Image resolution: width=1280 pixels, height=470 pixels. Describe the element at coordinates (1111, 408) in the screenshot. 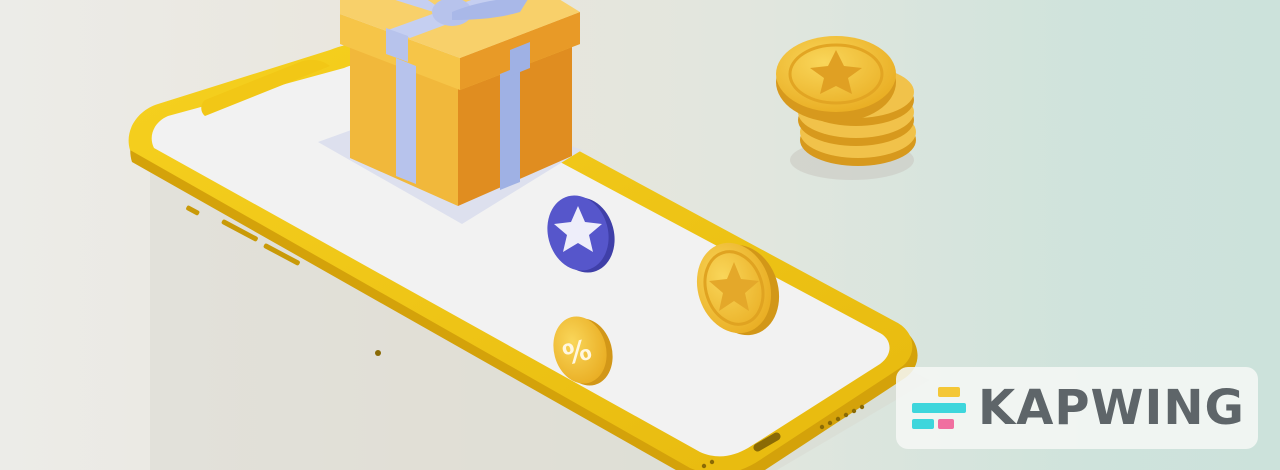

I see `kapwing-logo-text: KAPWING` at that location.